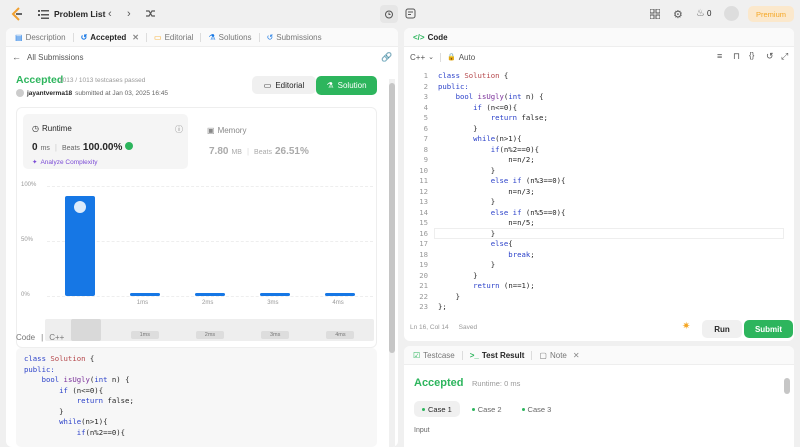  Describe the element at coordinates (489, 409) in the screenshot. I see `case-tab-label: Case 2` at that location.